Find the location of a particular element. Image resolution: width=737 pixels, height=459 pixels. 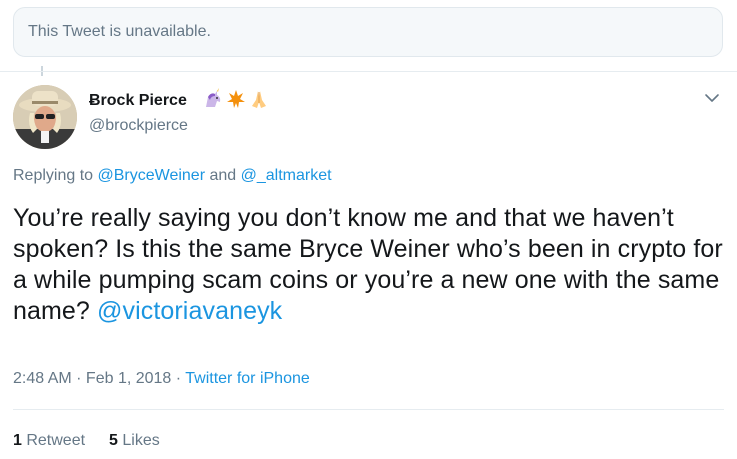

unicorn-icon is located at coordinates (213, 97).